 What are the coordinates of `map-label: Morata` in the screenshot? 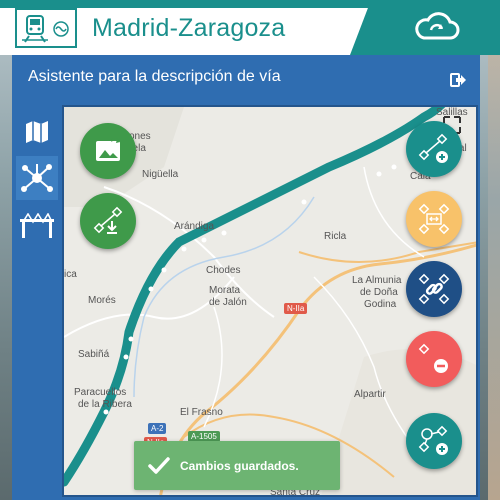 It's located at (225, 290).